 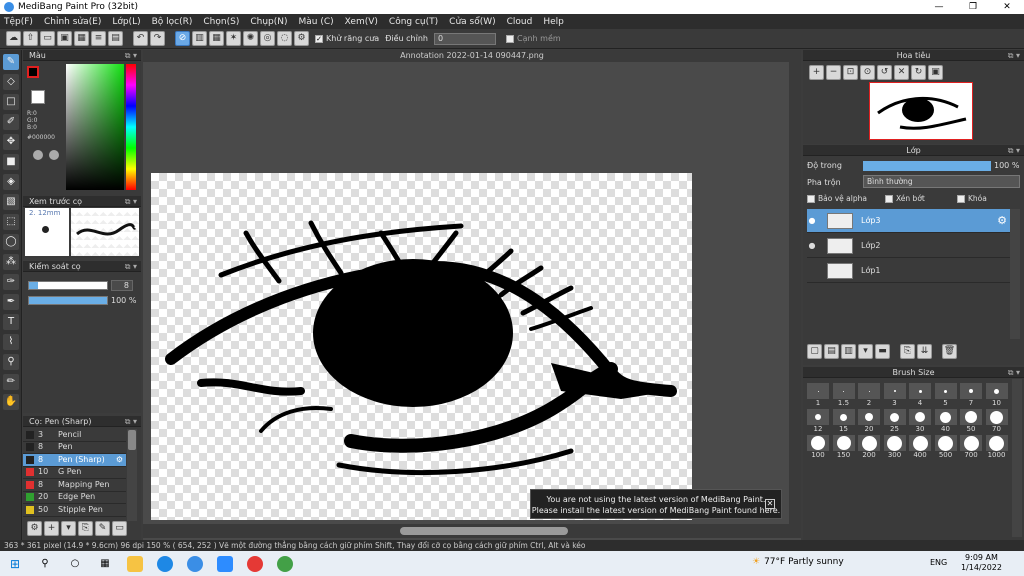 What do you see at coordinates (970, 198) in the screenshot?
I see `lock-option: Khóa` at bounding box center [970, 198].